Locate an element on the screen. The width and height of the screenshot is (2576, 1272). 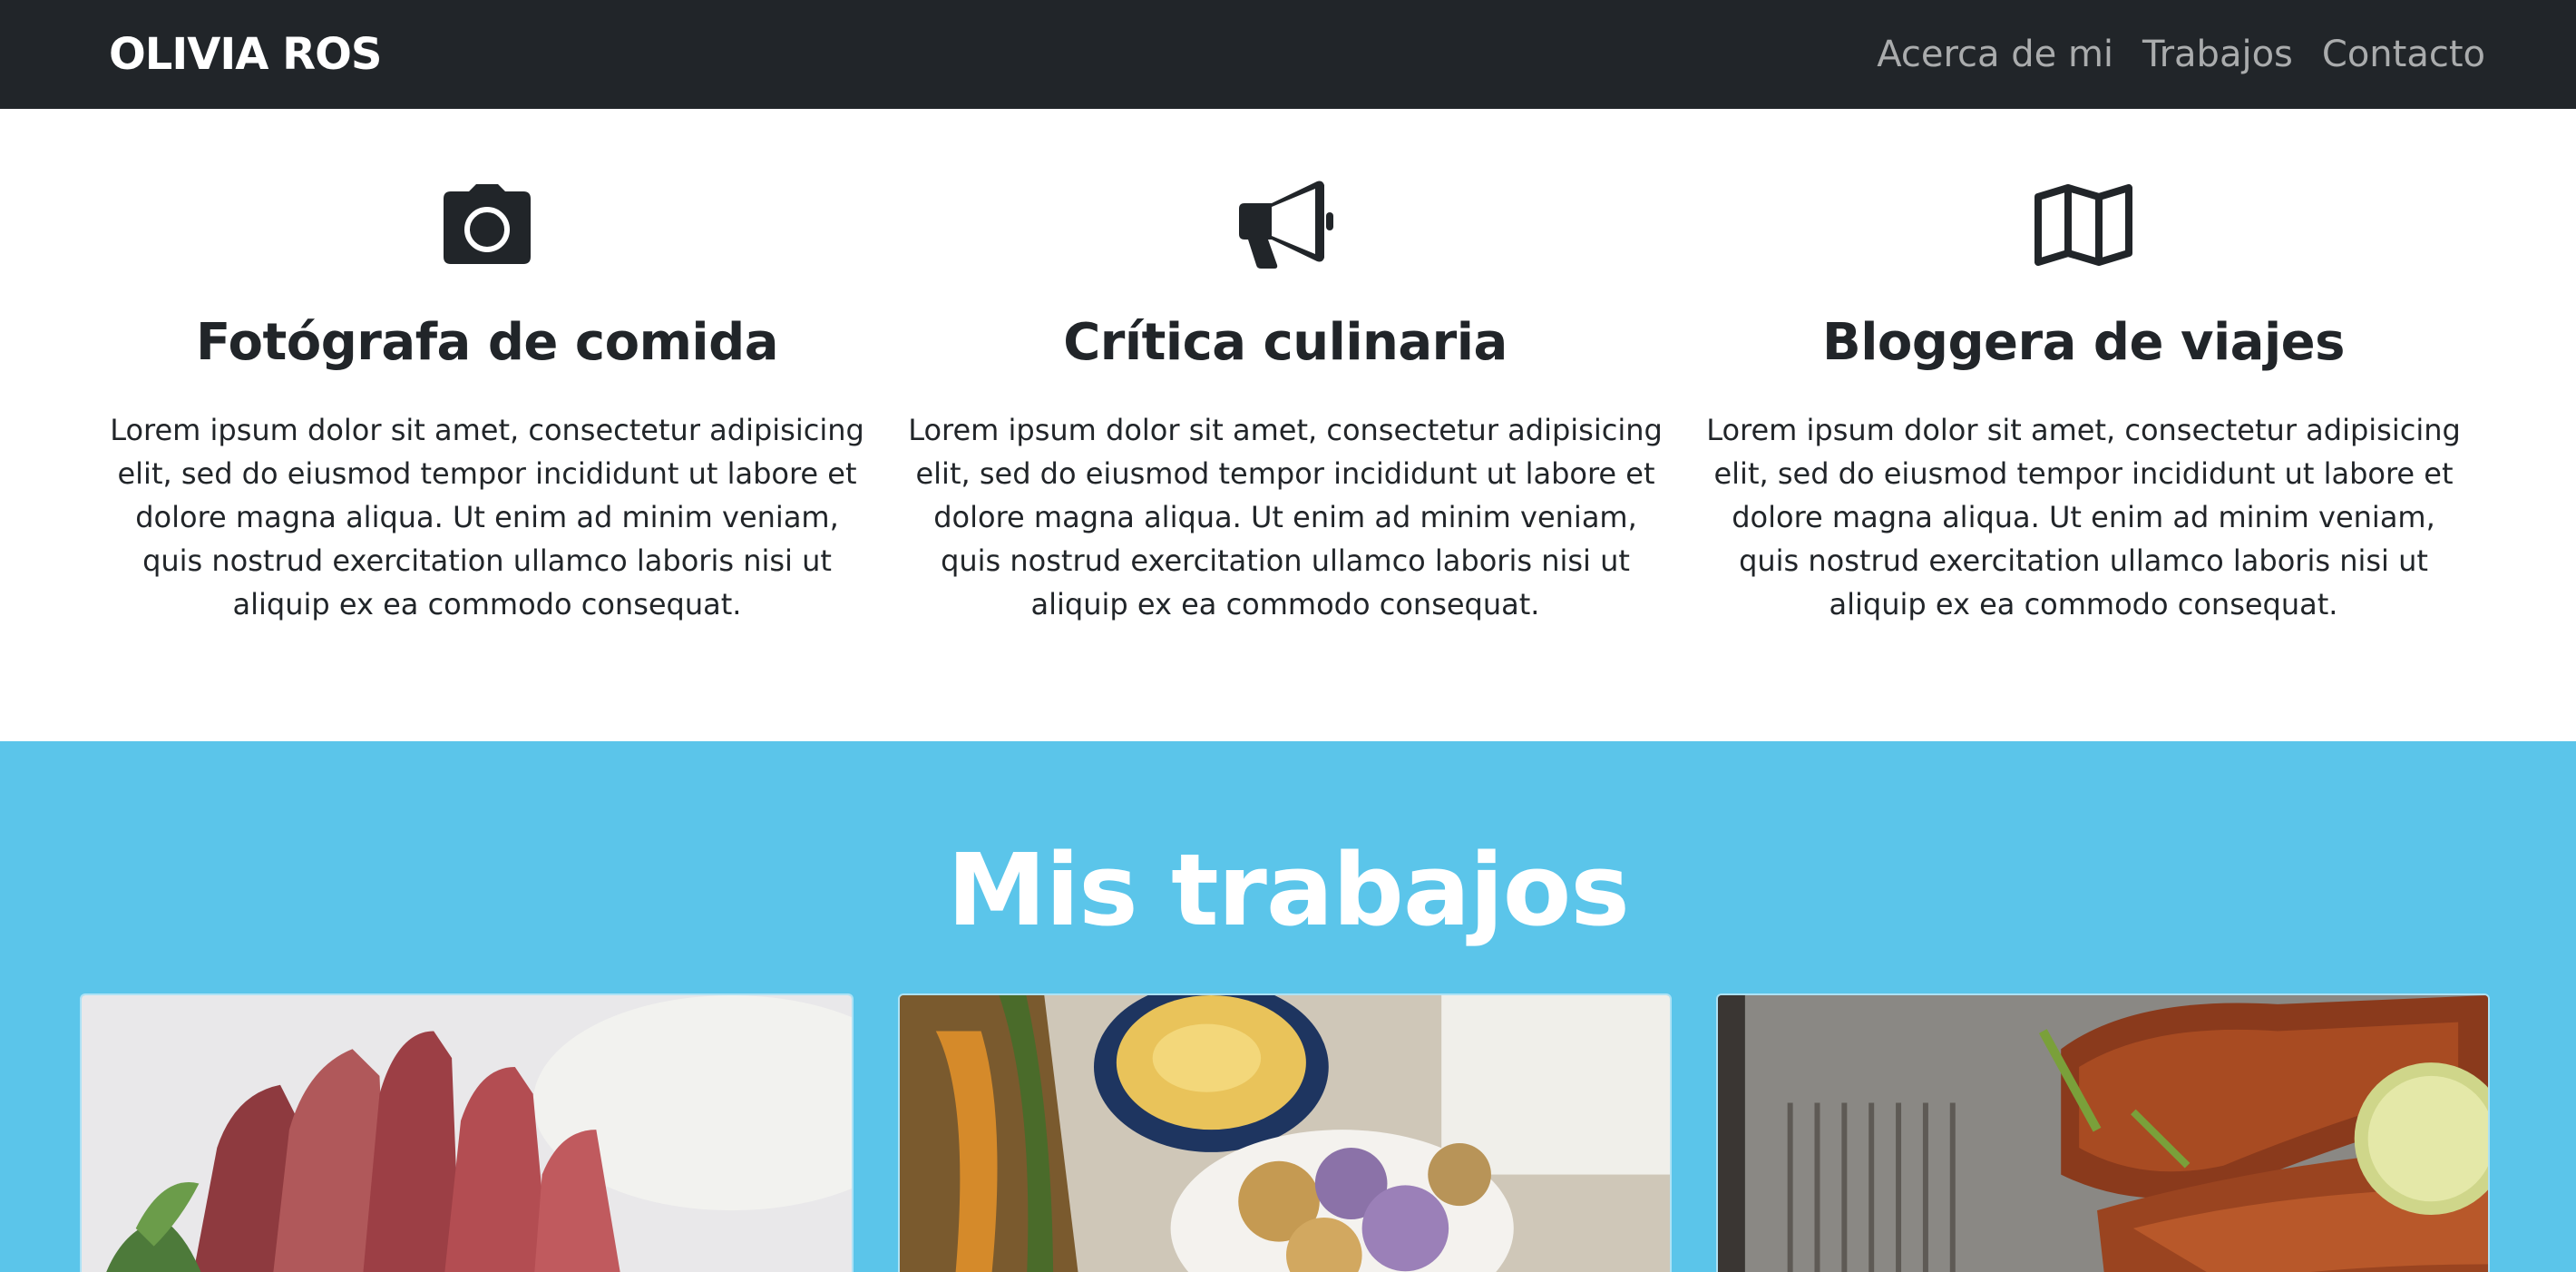
camera-icon is located at coordinates (487, 225).